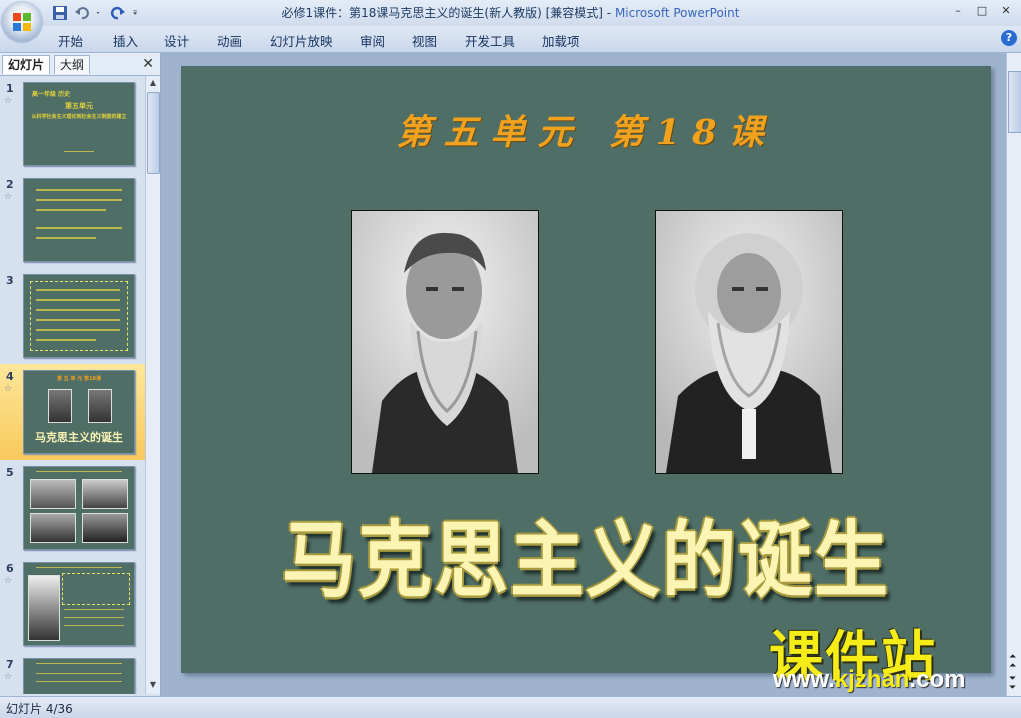 This screenshot has height=718, width=1021. I want to click on slide-thumbnail-6: 6 ☆, so click(72, 604).